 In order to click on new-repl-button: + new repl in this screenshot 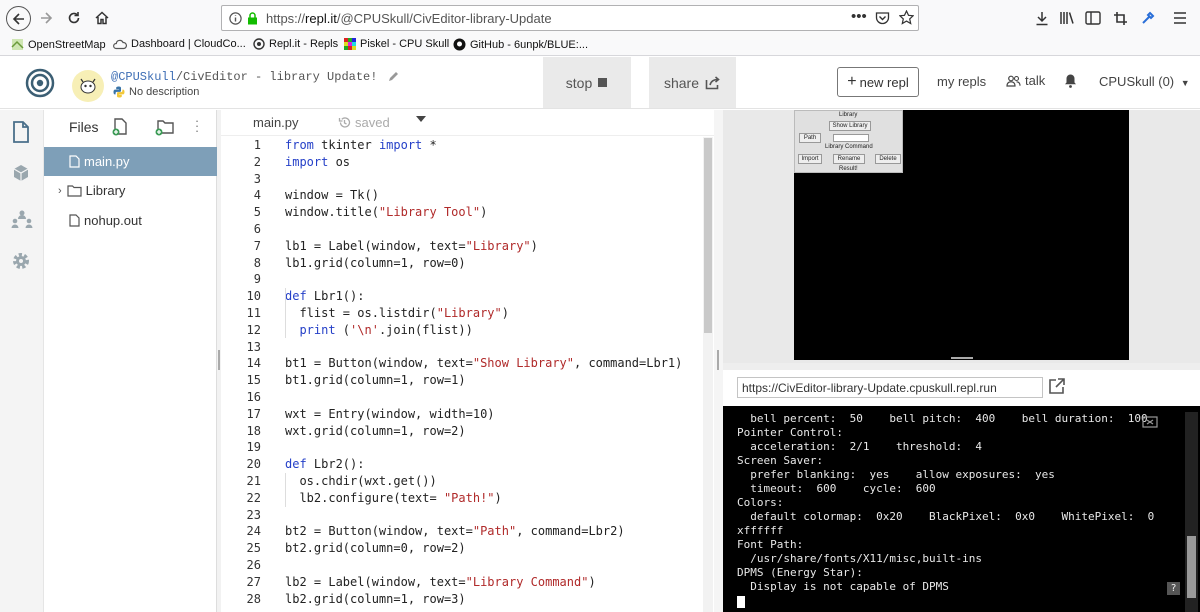, I will do `click(878, 82)`.